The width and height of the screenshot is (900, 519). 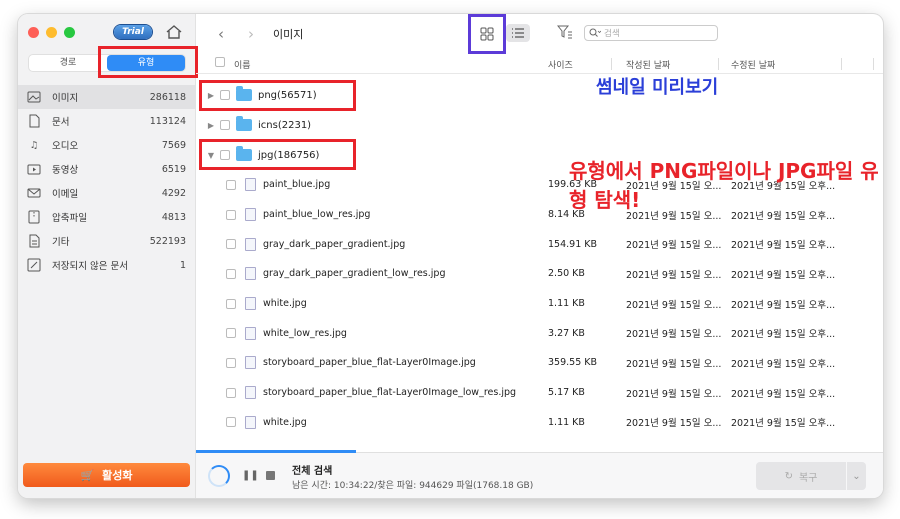 What do you see at coordinates (317, 215) in the screenshot?
I see `file-name: paint_blue_low_res.jpg` at bounding box center [317, 215].